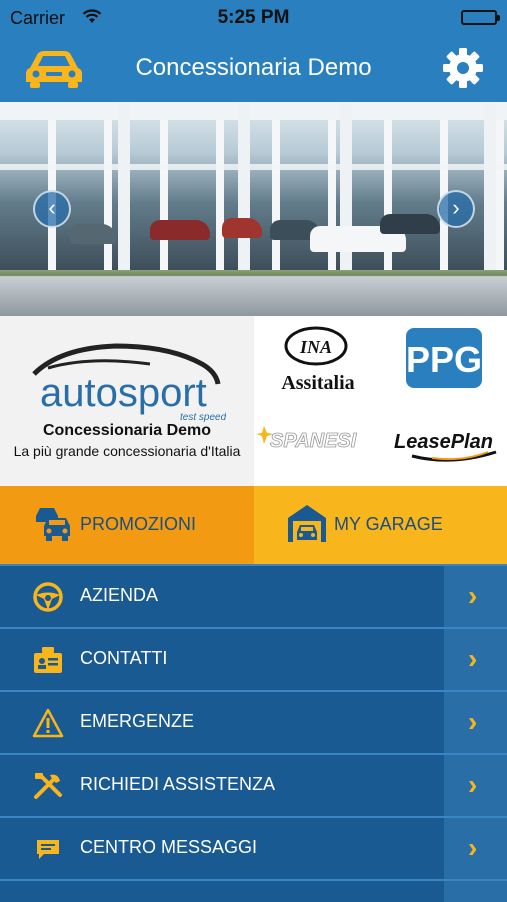 The image size is (507, 902). What do you see at coordinates (48, 660) in the screenshot?
I see `contact-card-icon` at bounding box center [48, 660].